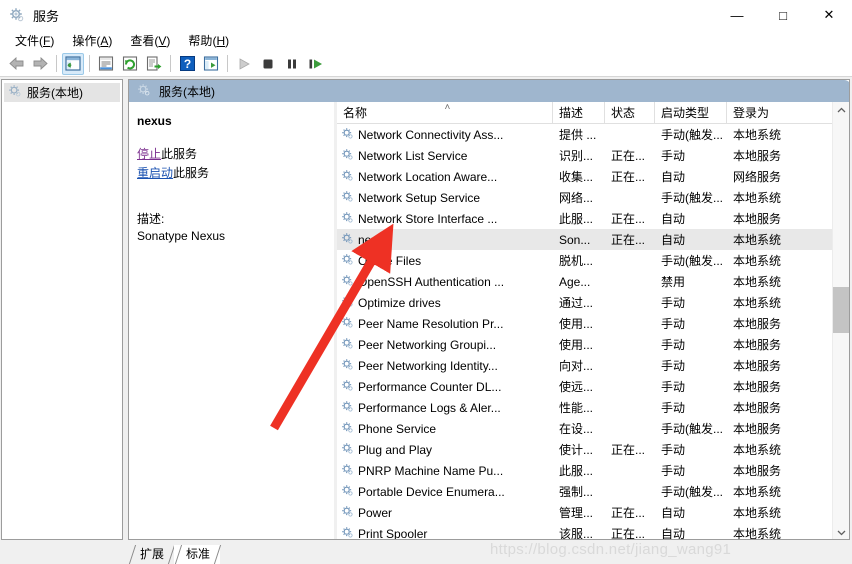  I want to click on table-row: Performance Counter DL... 使远... 手动 本地服务, so click(585, 386).